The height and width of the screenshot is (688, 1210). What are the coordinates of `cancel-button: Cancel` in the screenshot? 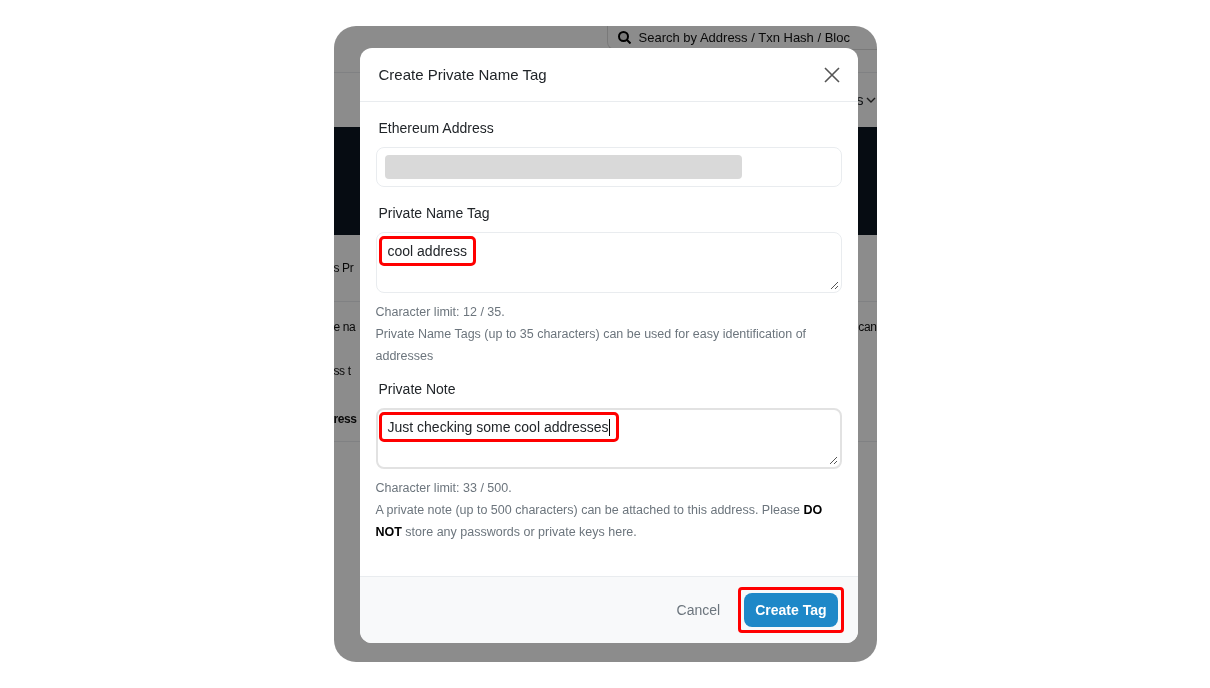 It's located at (698, 610).